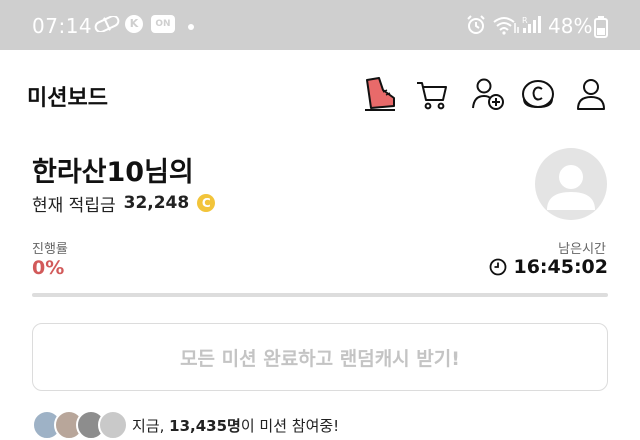 The height and width of the screenshot is (440, 640). I want to click on participant-avatar, so click(113, 425).